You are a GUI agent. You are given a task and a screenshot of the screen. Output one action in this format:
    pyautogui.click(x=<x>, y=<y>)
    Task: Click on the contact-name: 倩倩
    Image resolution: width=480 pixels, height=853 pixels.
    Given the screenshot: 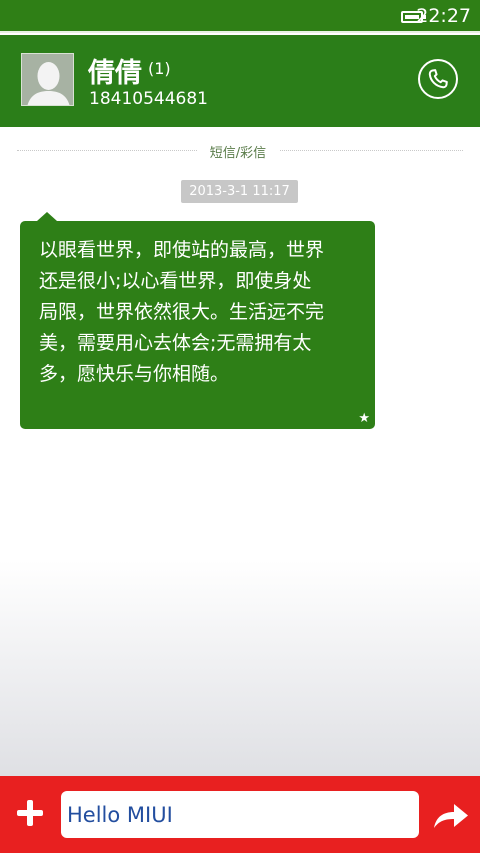 What is the action you would take?
    pyautogui.click(x=115, y=73)
    